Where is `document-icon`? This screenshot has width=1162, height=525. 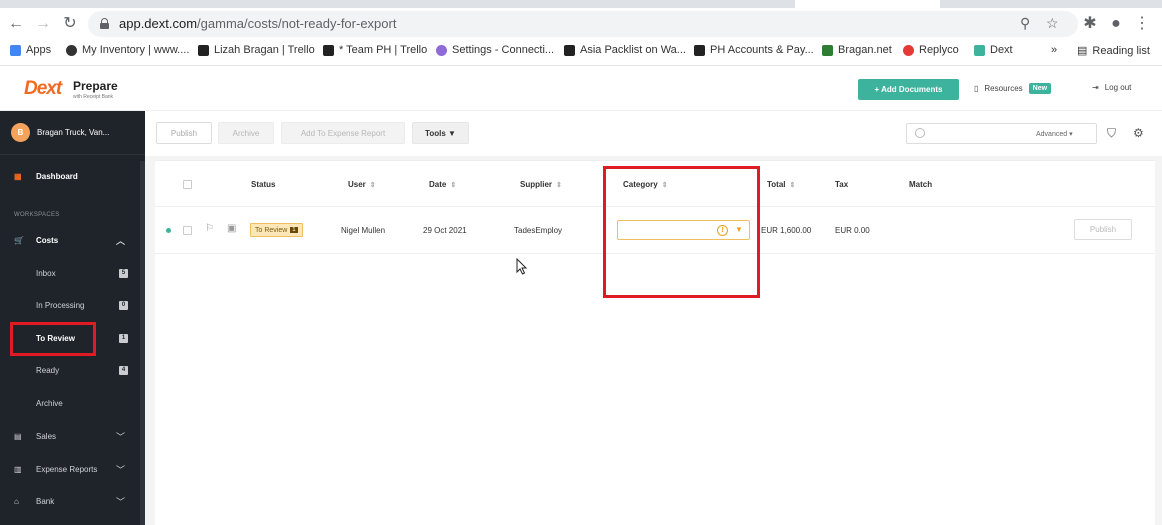
document-icon is located at coordinates (569, 50).